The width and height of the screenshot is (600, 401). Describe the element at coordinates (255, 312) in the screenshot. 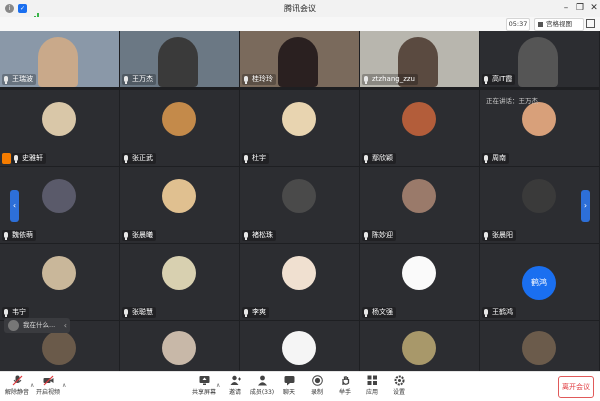

I see `participant-name: 李爽` at that location.